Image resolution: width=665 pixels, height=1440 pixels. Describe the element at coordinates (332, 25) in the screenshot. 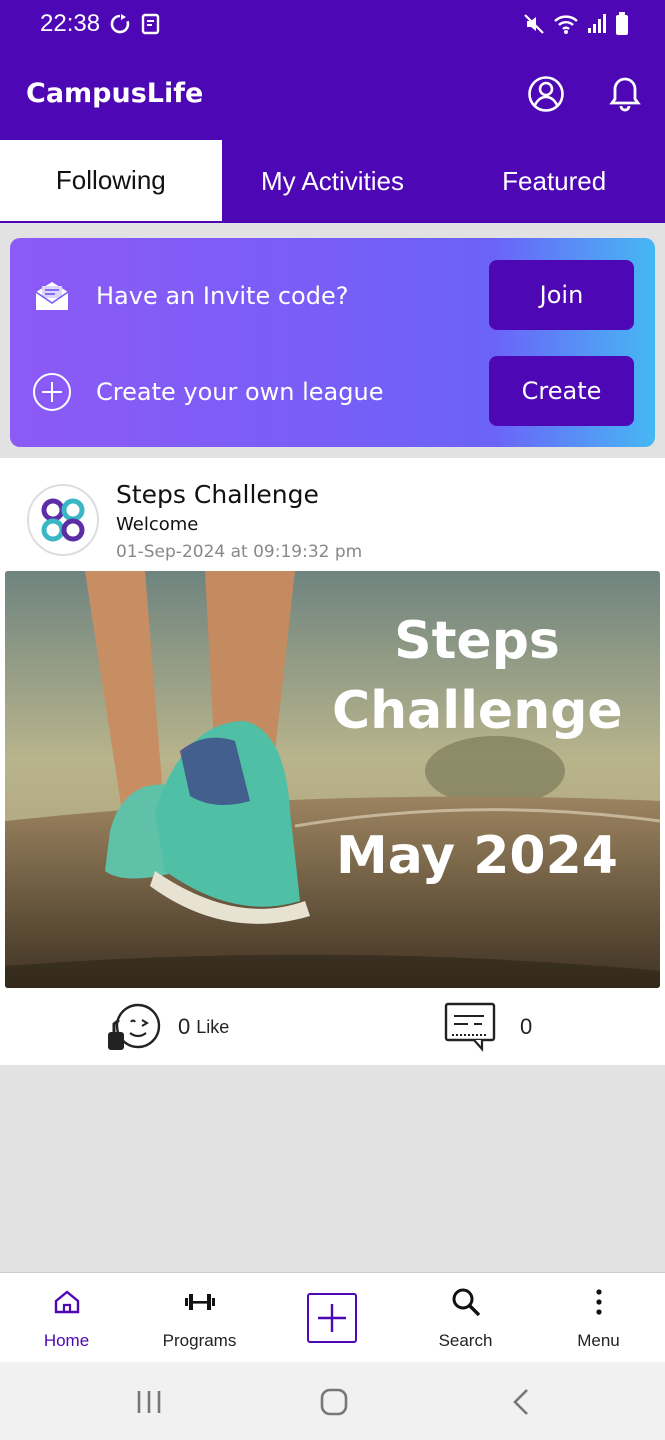

I see `status-bar: 22:38` at that location.